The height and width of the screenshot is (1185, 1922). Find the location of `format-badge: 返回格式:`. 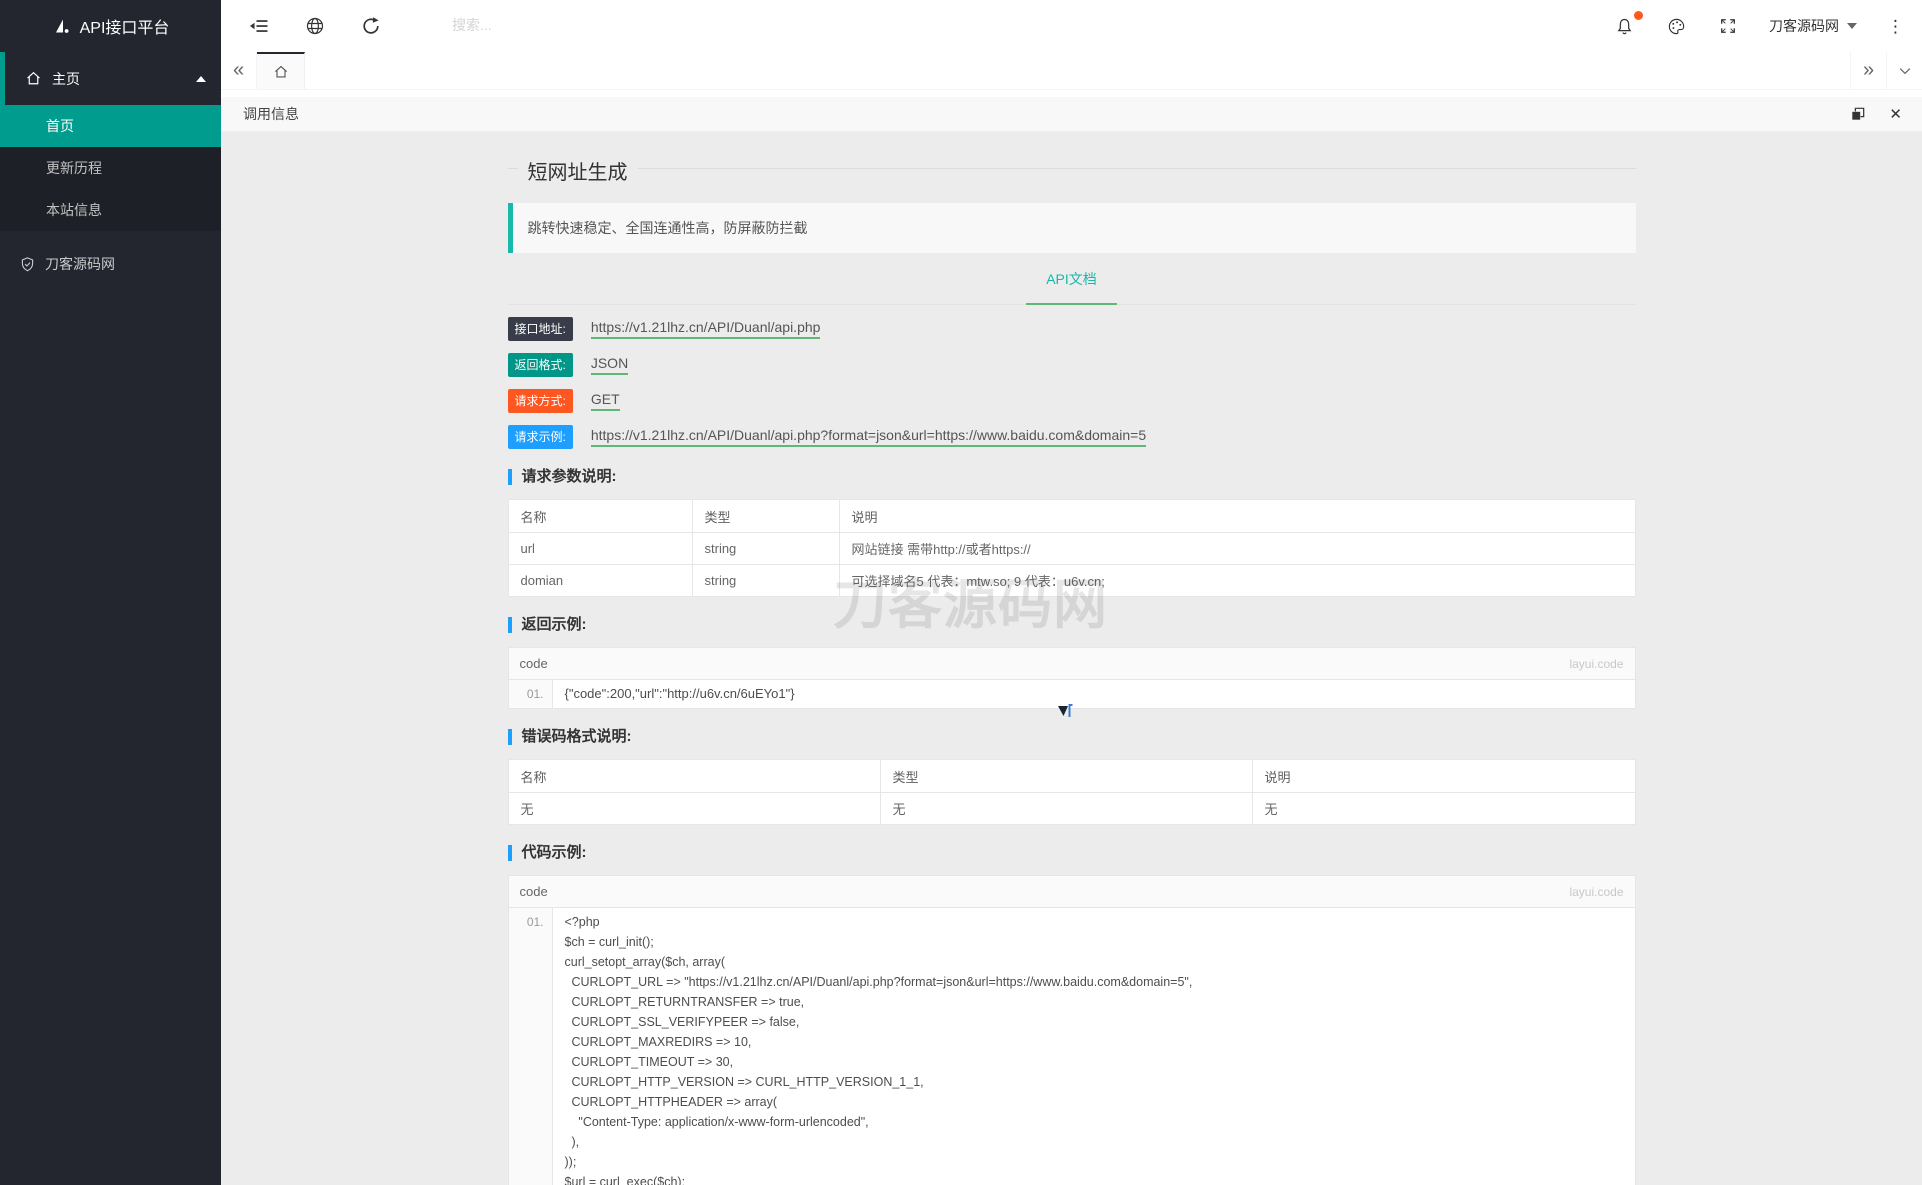

format-badge: 返回格式: is located at coordinates (540, 365).